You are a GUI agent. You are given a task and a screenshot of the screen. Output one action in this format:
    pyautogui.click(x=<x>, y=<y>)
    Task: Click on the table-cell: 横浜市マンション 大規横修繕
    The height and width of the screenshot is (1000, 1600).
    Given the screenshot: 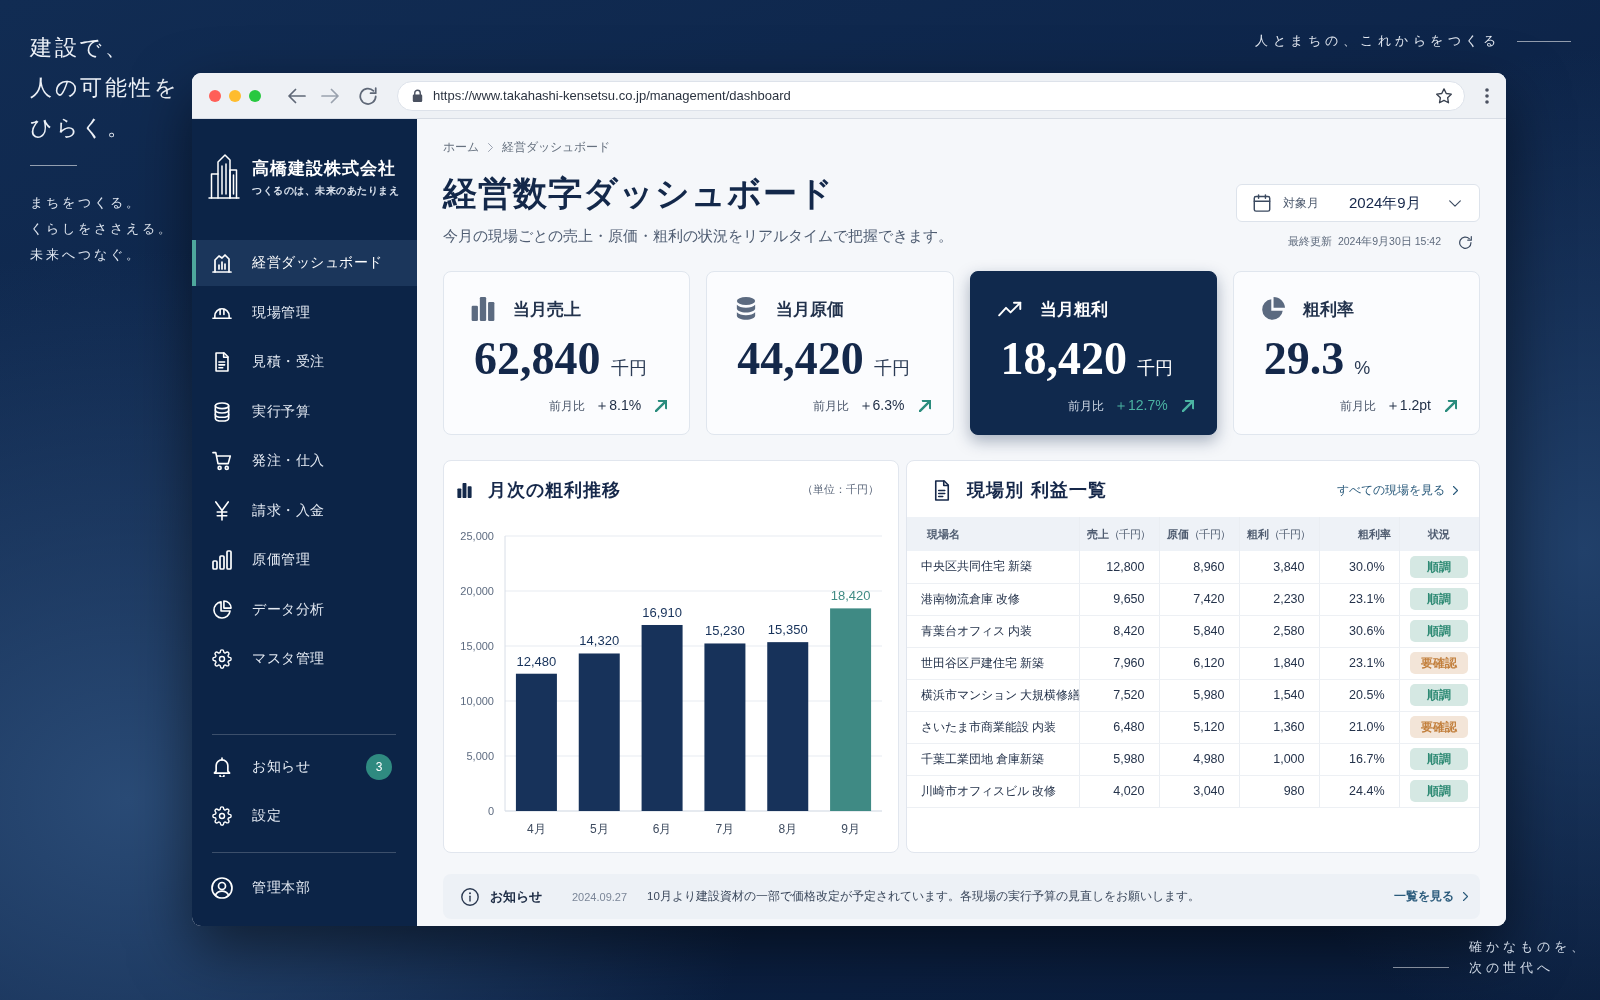 What is the action you would take?
    pyautogui.click(x=993, y=695)
    